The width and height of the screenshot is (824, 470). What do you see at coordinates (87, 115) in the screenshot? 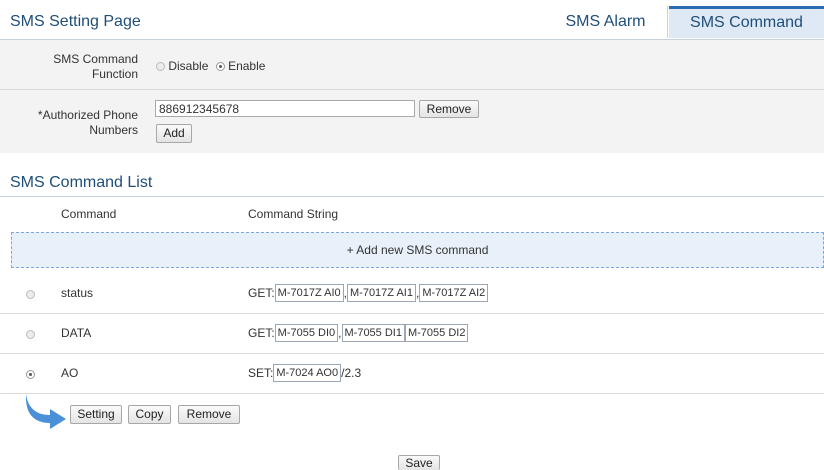
I see `authorized-numbers-label-line1: *Authorized Phone` at bounding box center [87, 115].